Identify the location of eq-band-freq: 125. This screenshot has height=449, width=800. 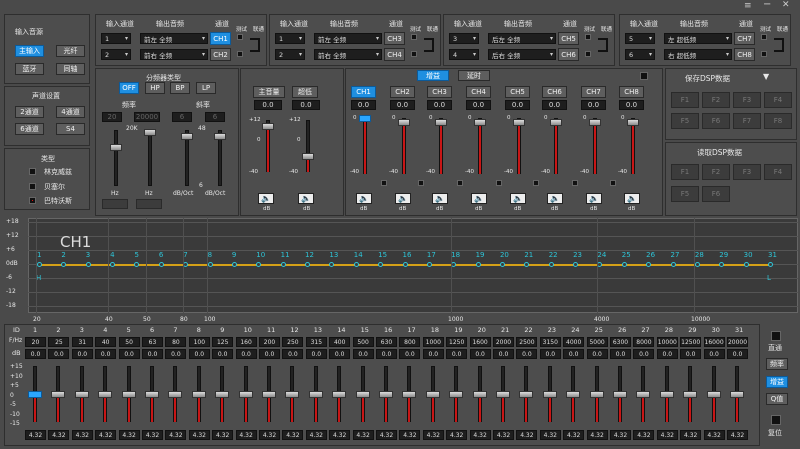
(223, 342).